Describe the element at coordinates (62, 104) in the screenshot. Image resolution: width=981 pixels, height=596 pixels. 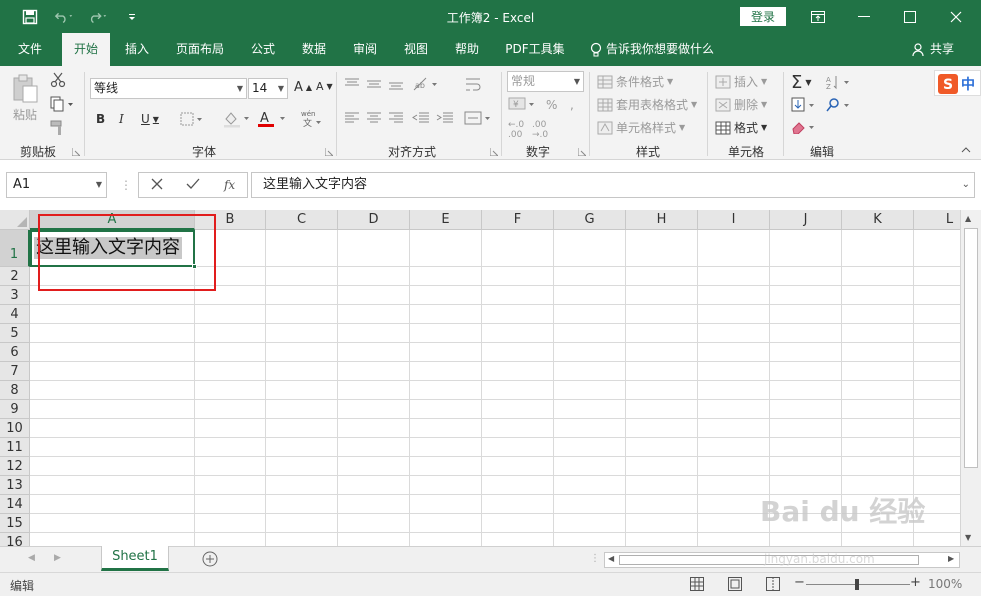
I see `copy-icon` at that location.